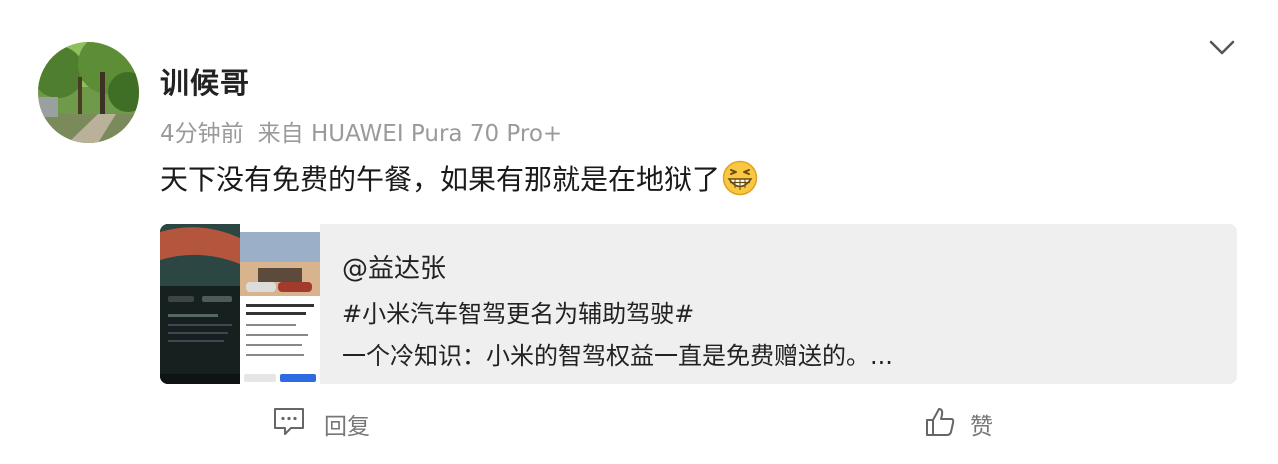  I want to click on comment-icon, so click(289, 424).